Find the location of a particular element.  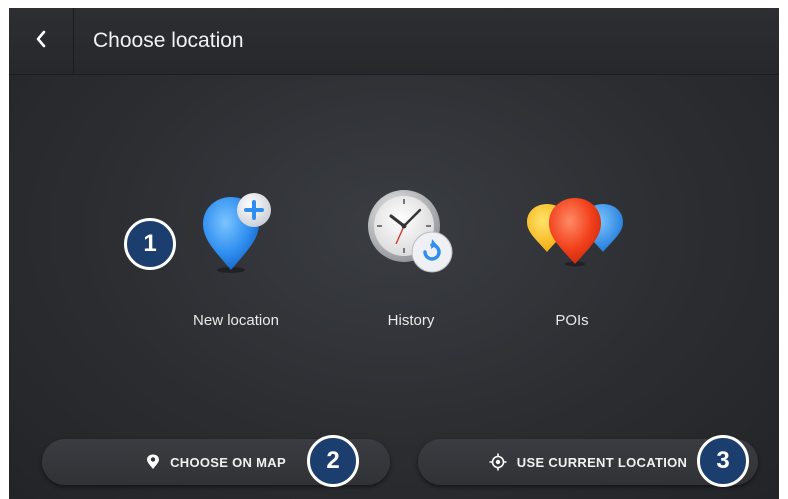

pois-option: POIs is located at coordinates (572, 258).